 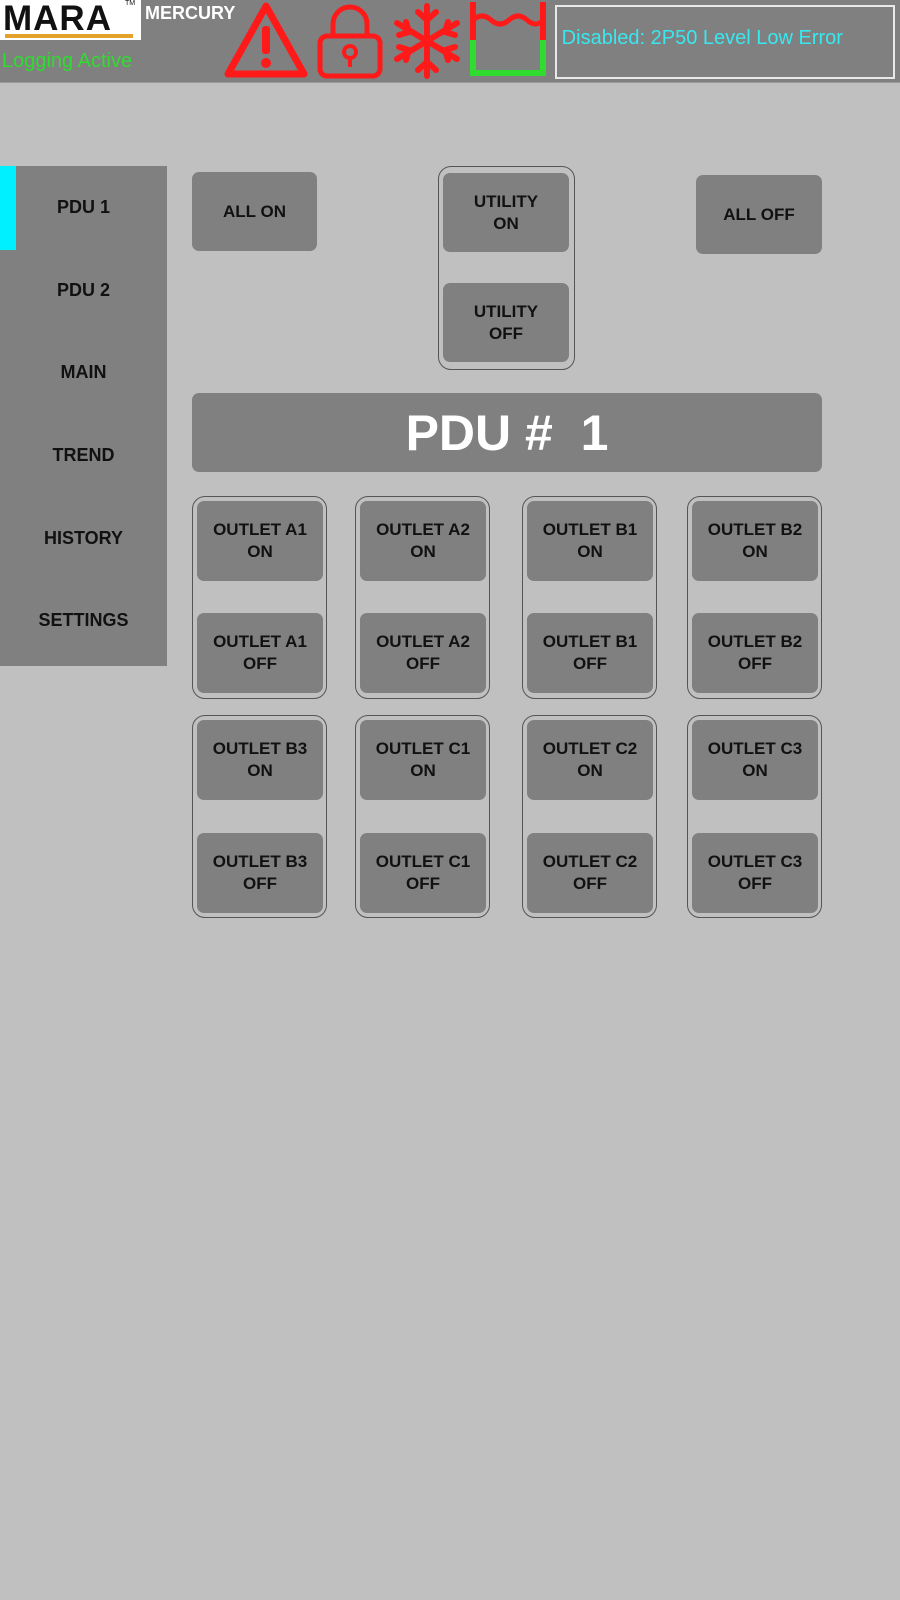 What do you see at coordinates (590, 653) in the screenshot?
I see `outlet-b1-off-button: OUTLET B1 OFF` at bounding box center [590, 653].